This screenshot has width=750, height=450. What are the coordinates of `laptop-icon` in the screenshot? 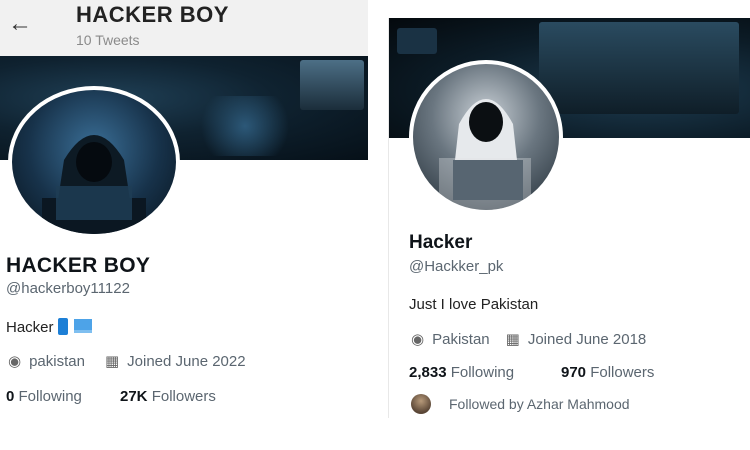 It's located at (82, 326).